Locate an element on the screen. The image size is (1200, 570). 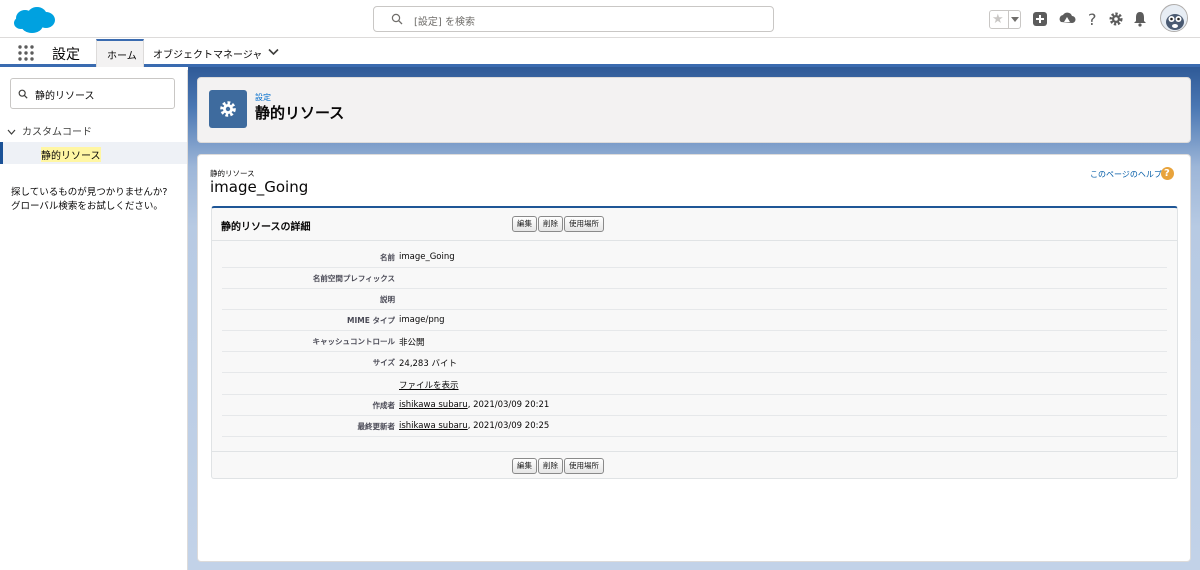
add-icon is located at coordinates (1040, 19).